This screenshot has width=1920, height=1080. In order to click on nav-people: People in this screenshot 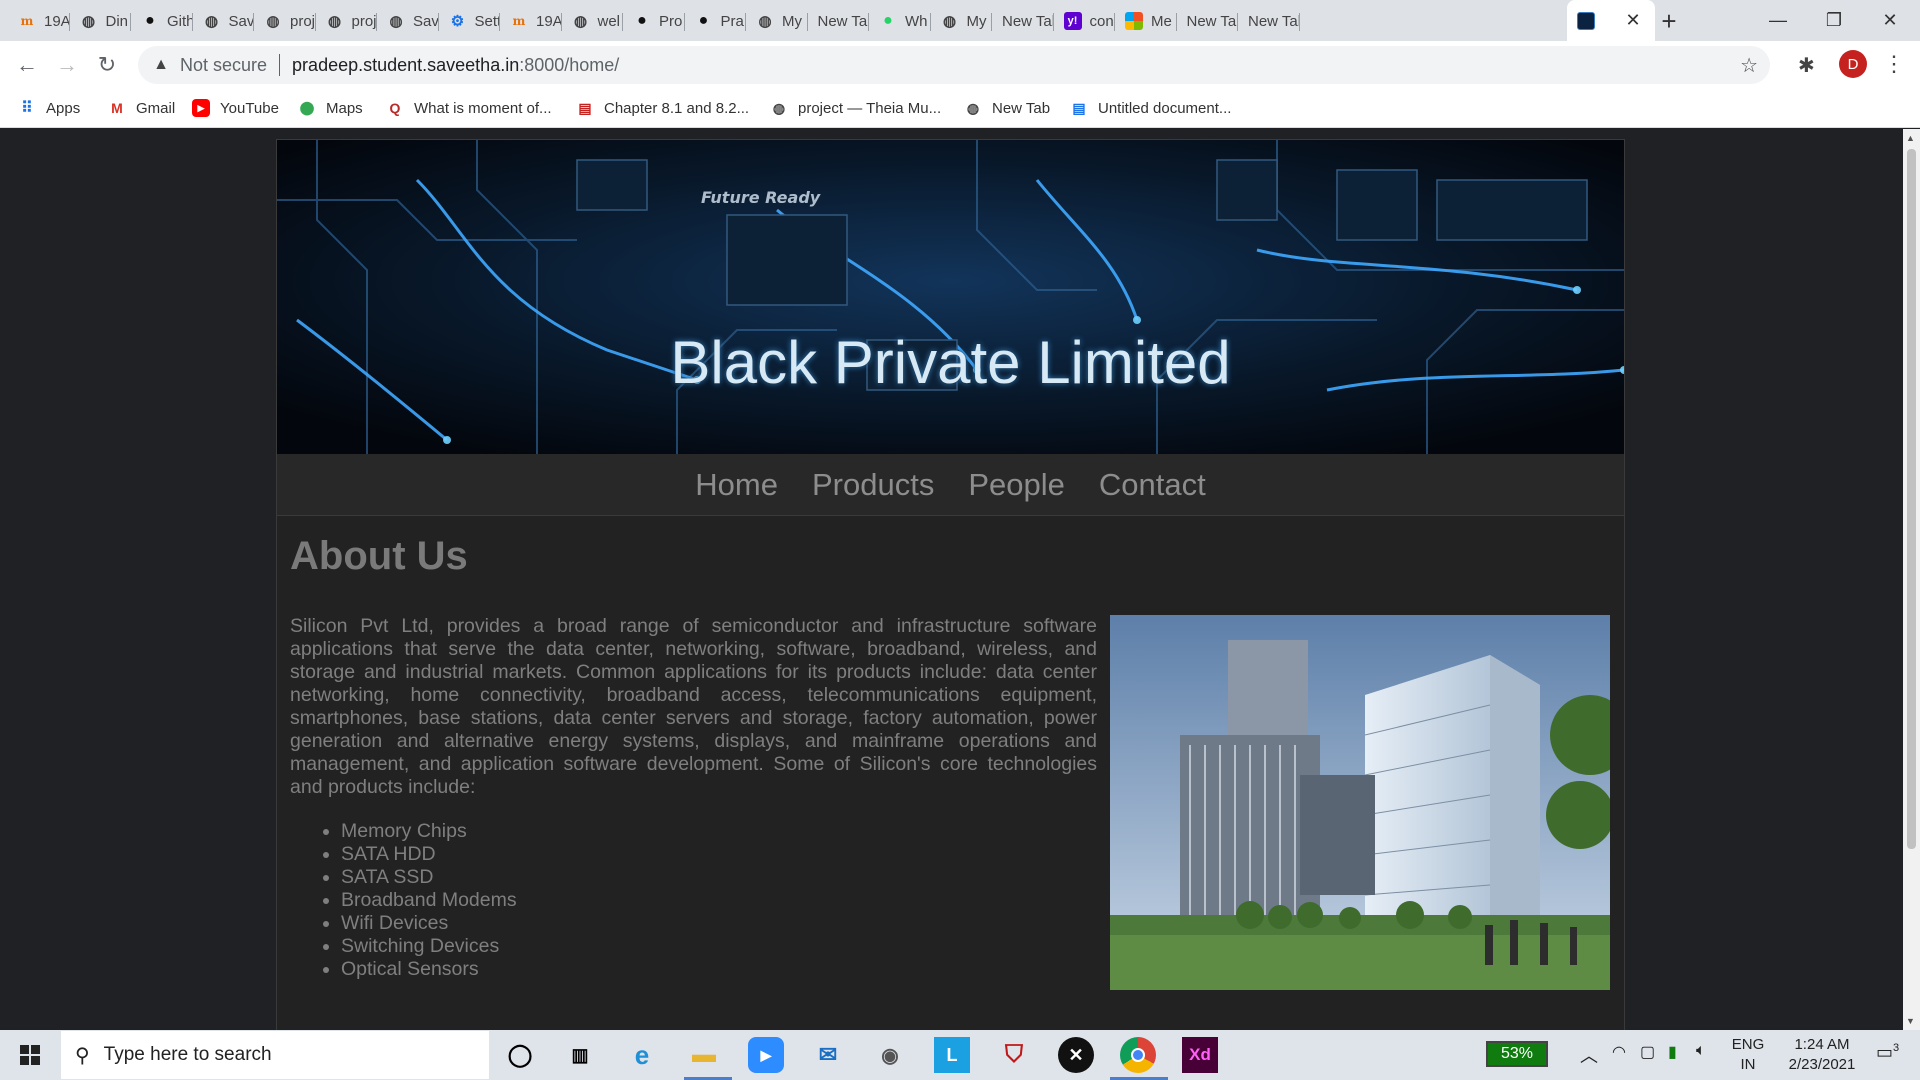, I will do `click(1016, 485)`.